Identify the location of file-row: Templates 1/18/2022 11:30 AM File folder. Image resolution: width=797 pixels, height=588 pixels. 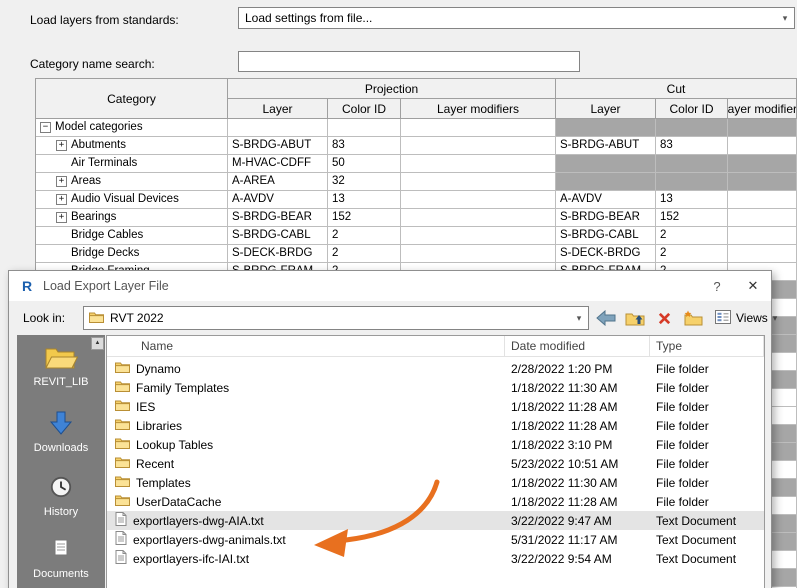
(435, 482).